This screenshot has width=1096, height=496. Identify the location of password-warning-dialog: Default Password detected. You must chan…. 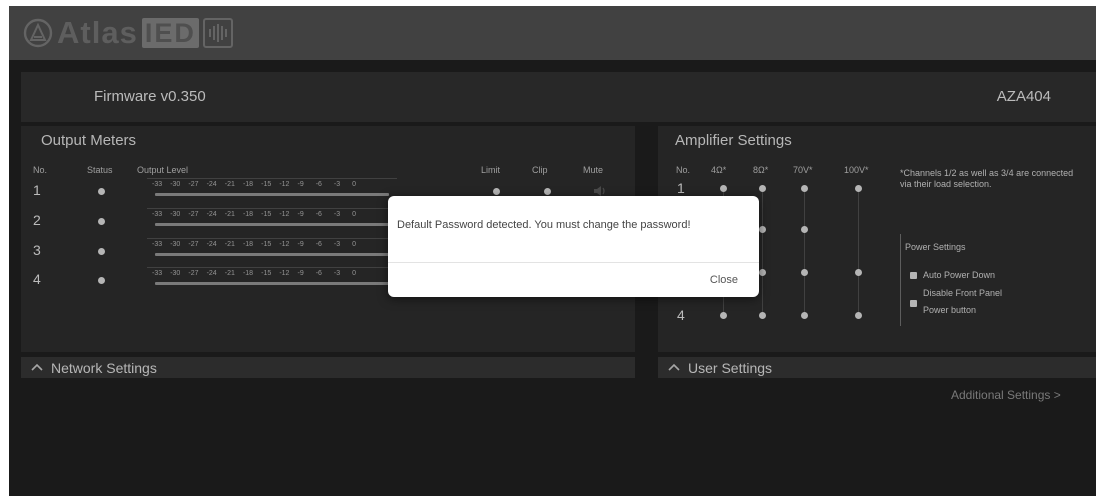
(573, 246).